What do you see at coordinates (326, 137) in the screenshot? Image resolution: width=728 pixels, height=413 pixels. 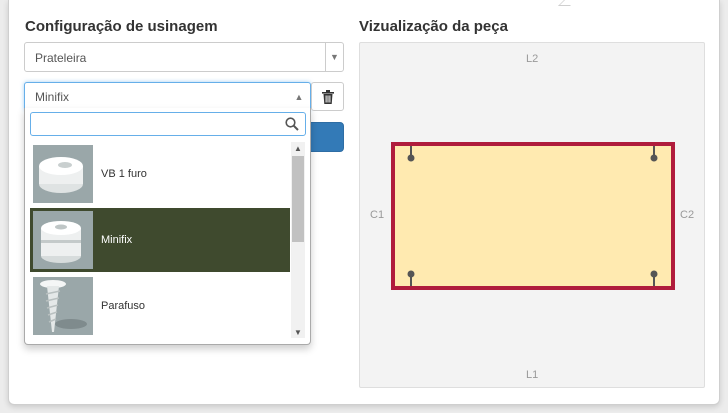 I see `add-machining-button` at bounding box center [326, 137].